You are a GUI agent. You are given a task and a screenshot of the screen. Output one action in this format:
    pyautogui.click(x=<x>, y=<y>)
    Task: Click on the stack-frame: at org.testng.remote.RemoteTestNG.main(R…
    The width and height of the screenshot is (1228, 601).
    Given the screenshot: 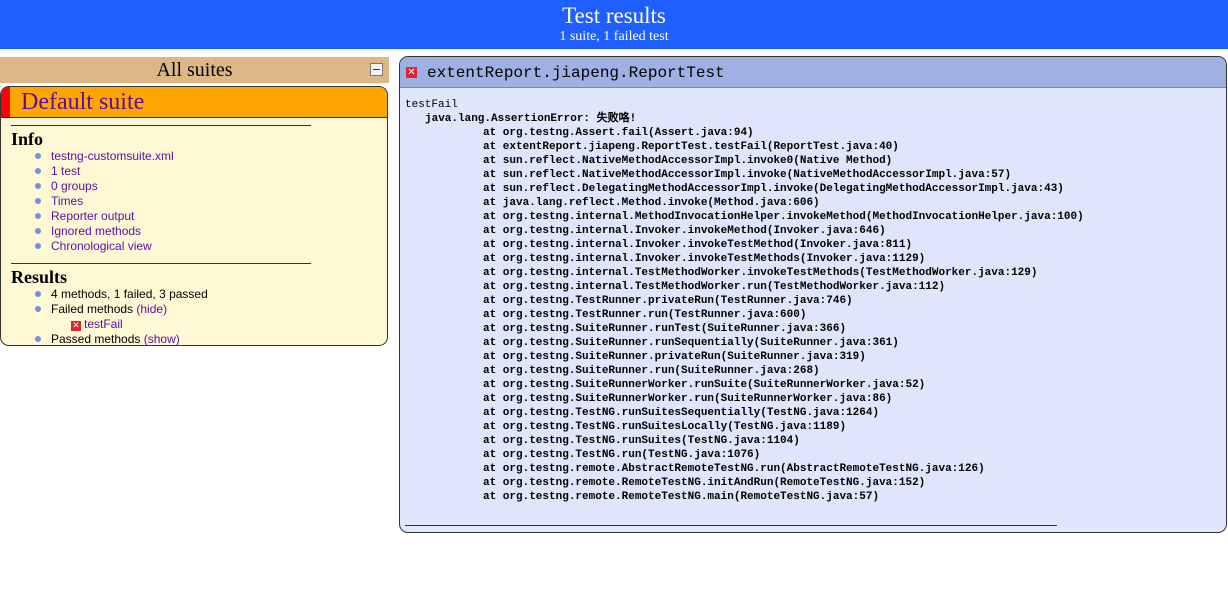 What is the action you would take?
    pyautogui.click(x=681, y=497)
    